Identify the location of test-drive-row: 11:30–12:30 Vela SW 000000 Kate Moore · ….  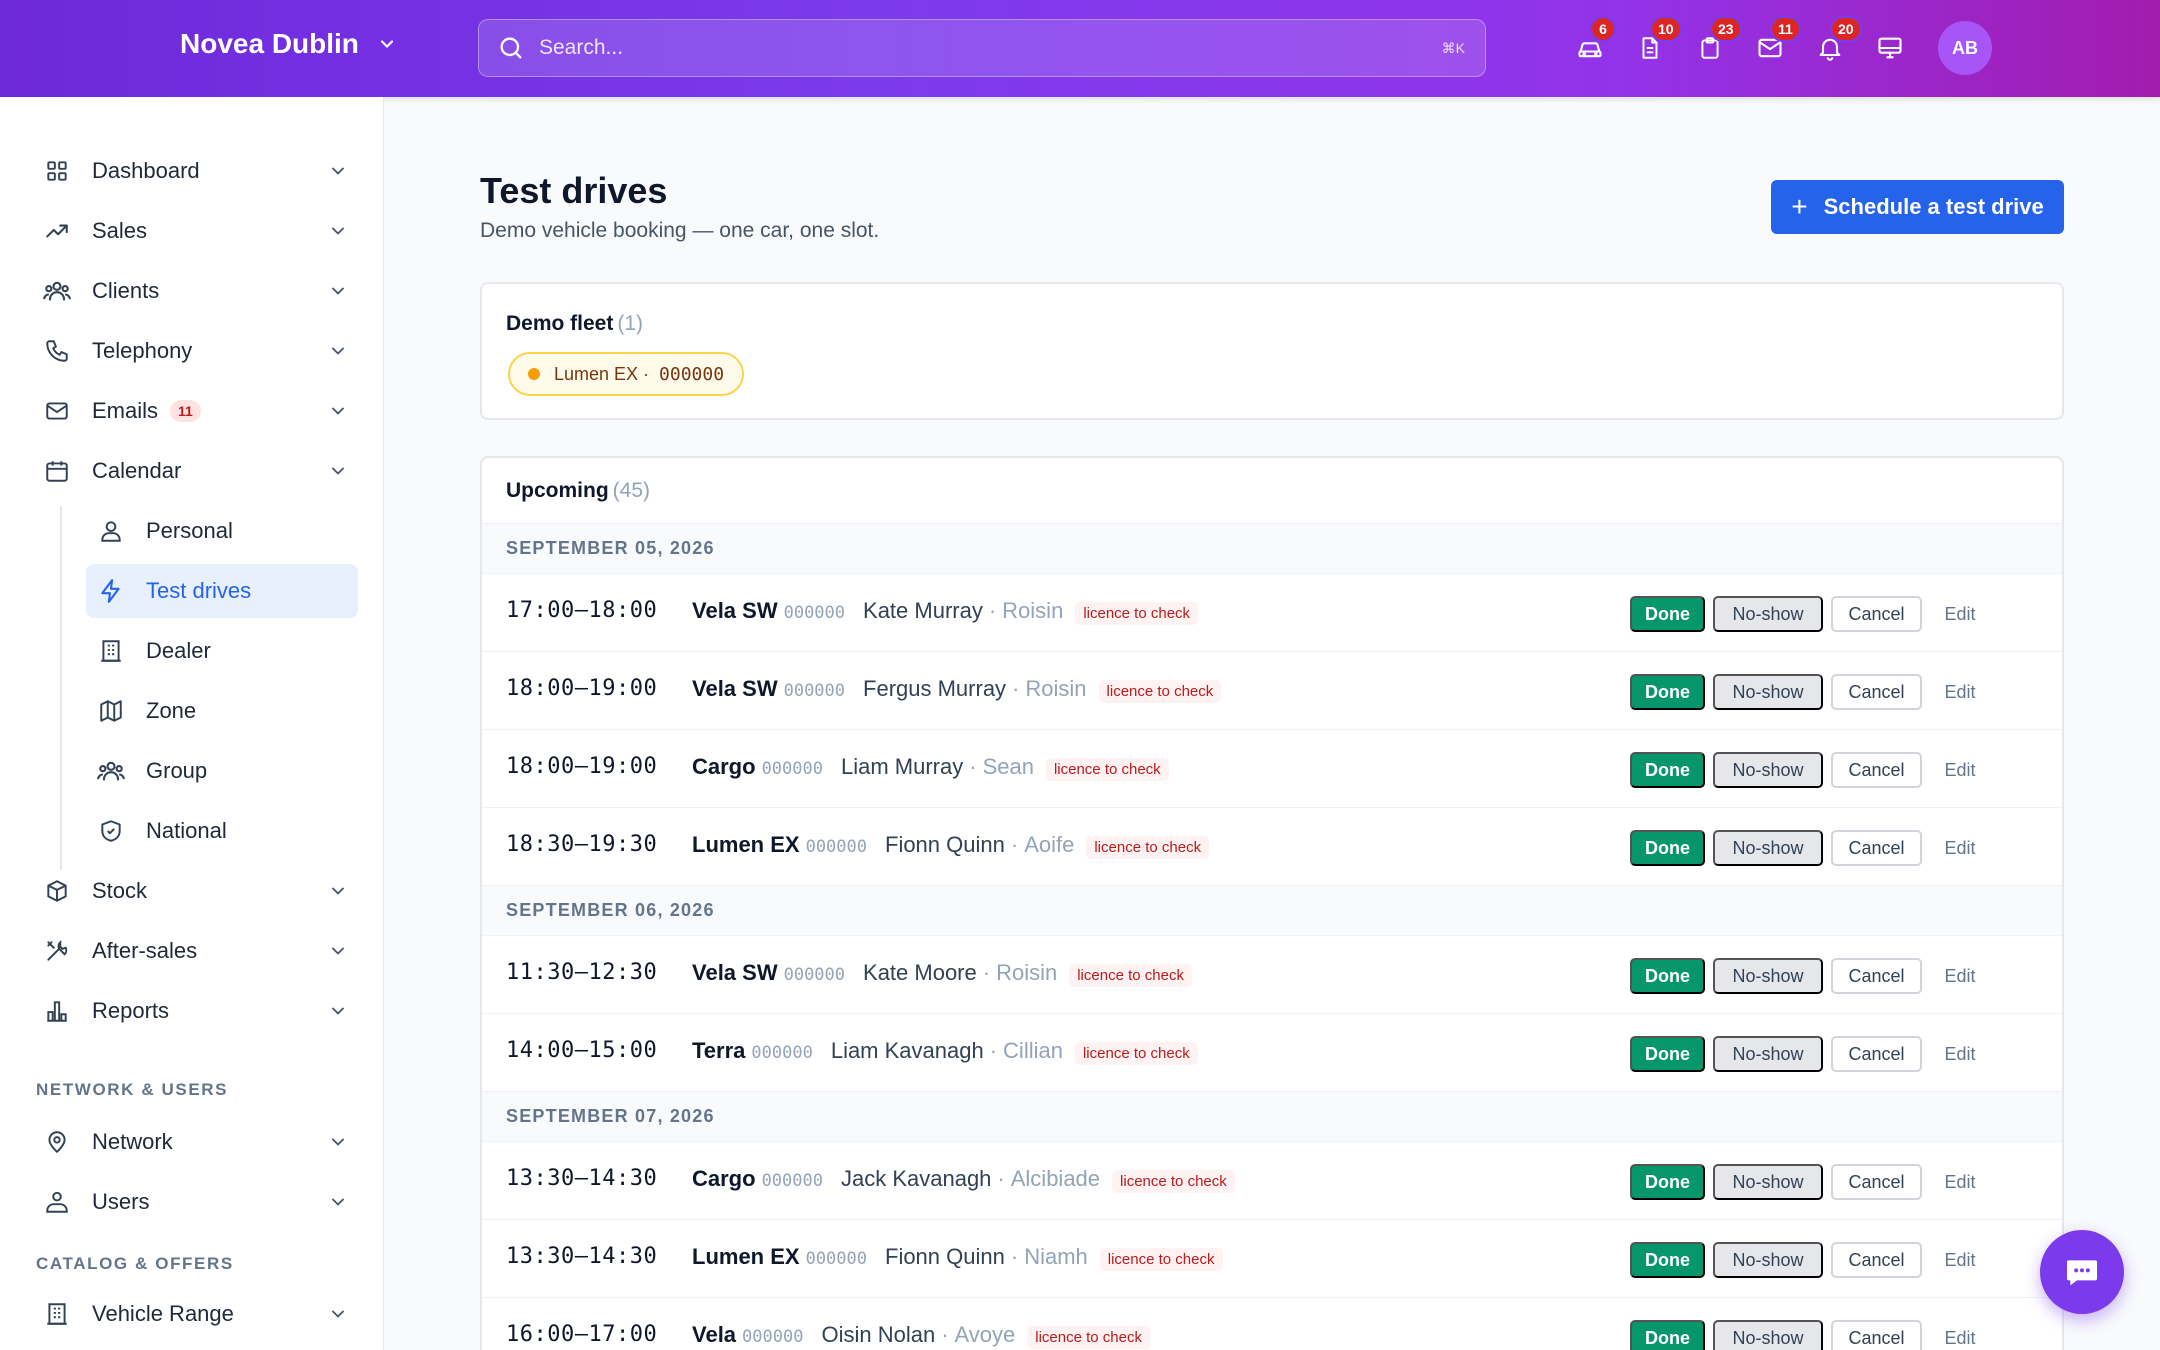
(1272, 975).